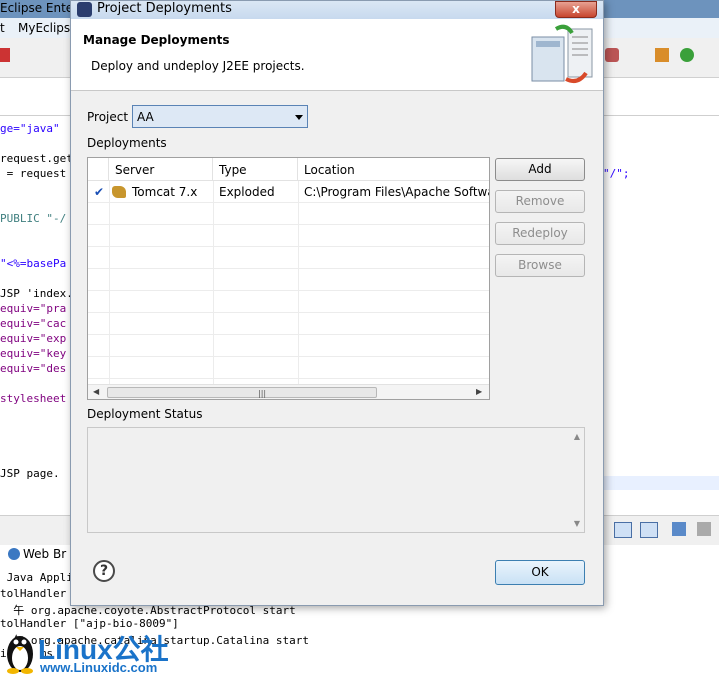 The width and height of the screenshot is (719, 678). Describe the element at coordinates (262, 393) in the screenshot. I see `grip-icon: |||` at that location.